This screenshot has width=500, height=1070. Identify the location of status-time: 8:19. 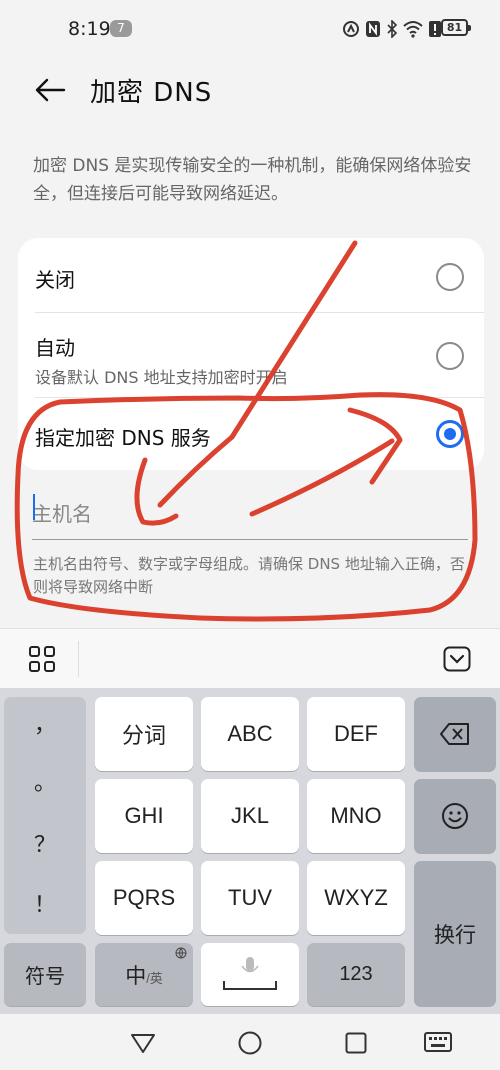
(89, 29).